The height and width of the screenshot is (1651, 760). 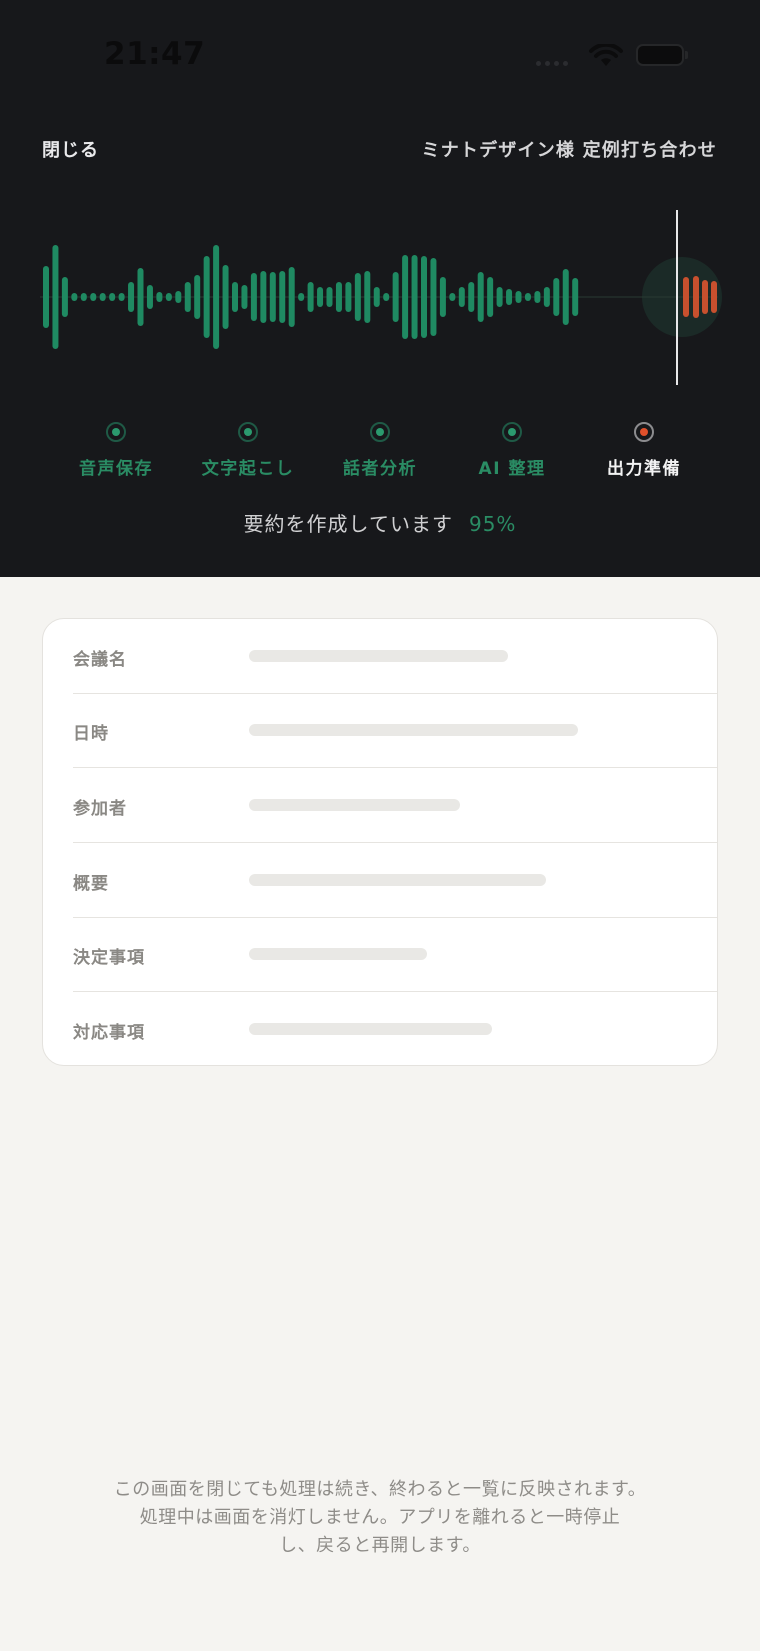 What do you see at coordinates (91, 884) in the screenshot?
I see `row-label: 概要` at bounding box center [91, 884].